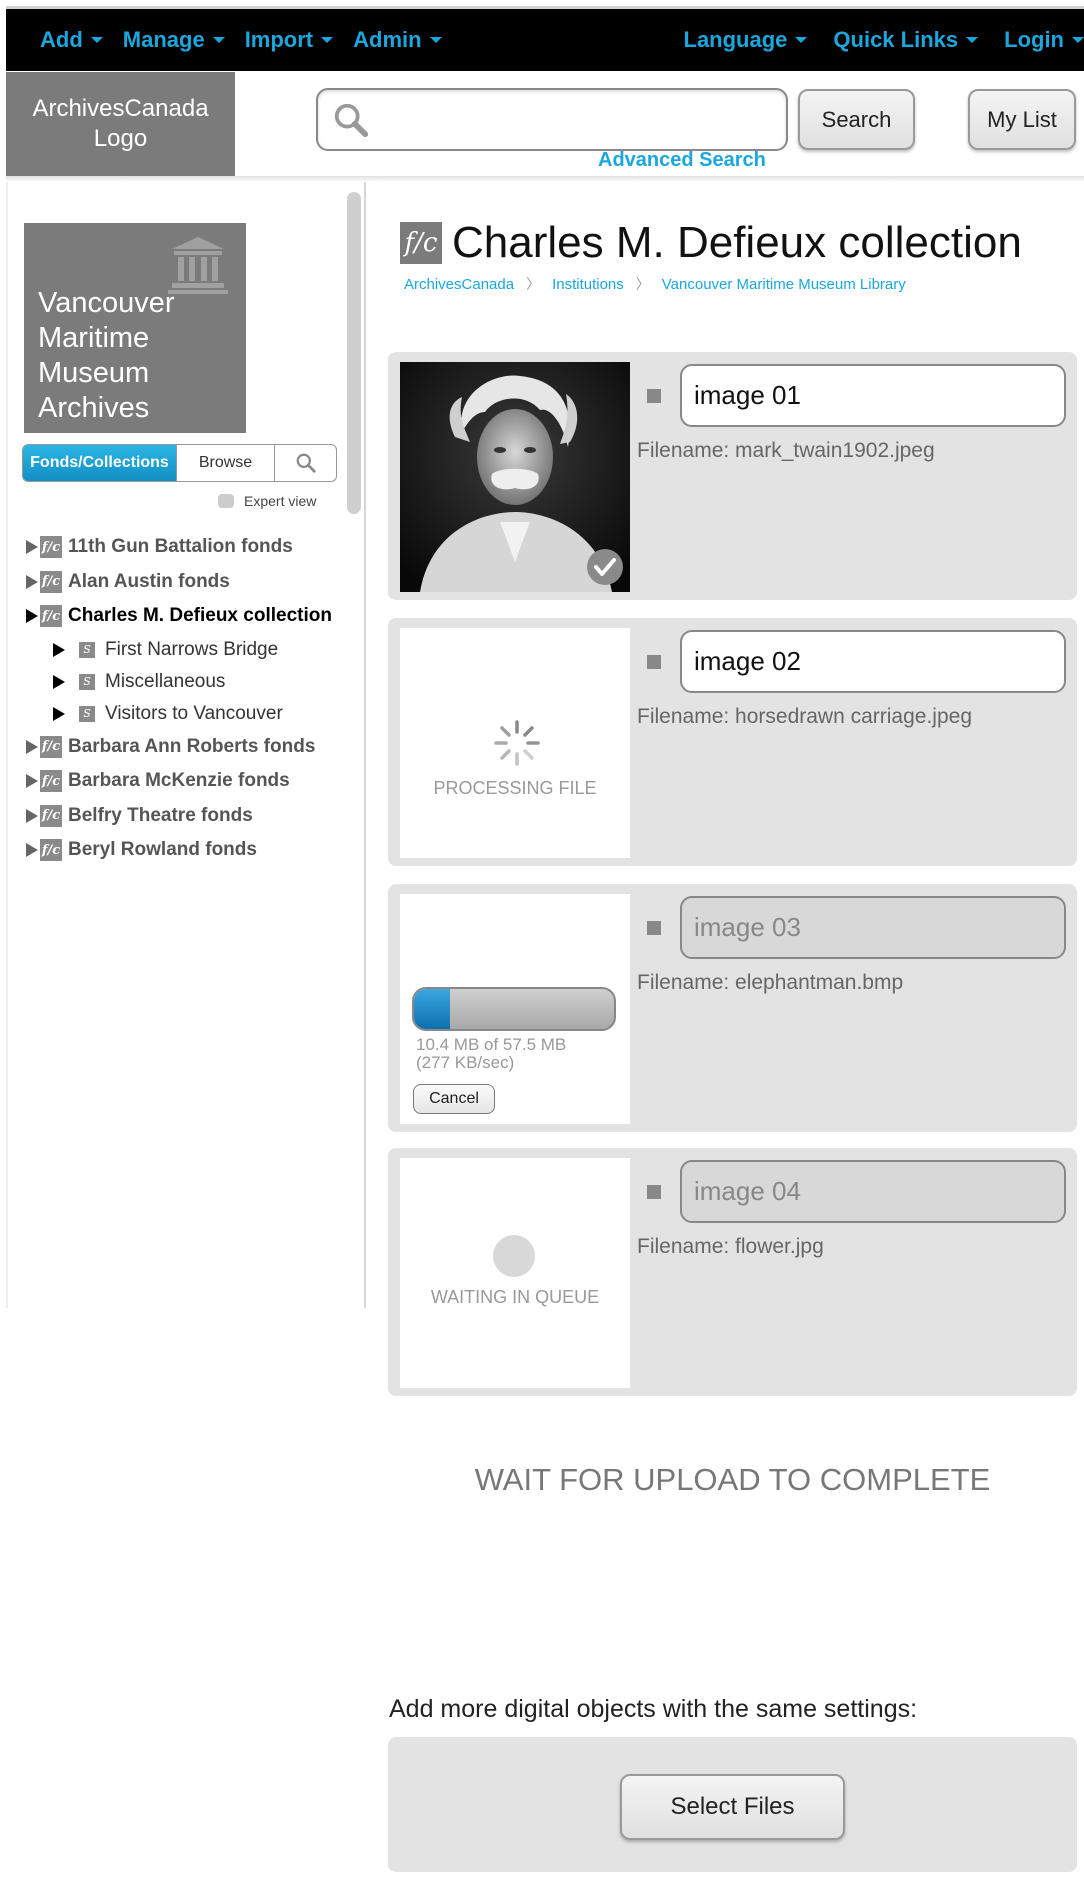 This screenshot has height=1893, width=1084. I want to click on breadcrumb-link: Institutions, so click(588, 284).